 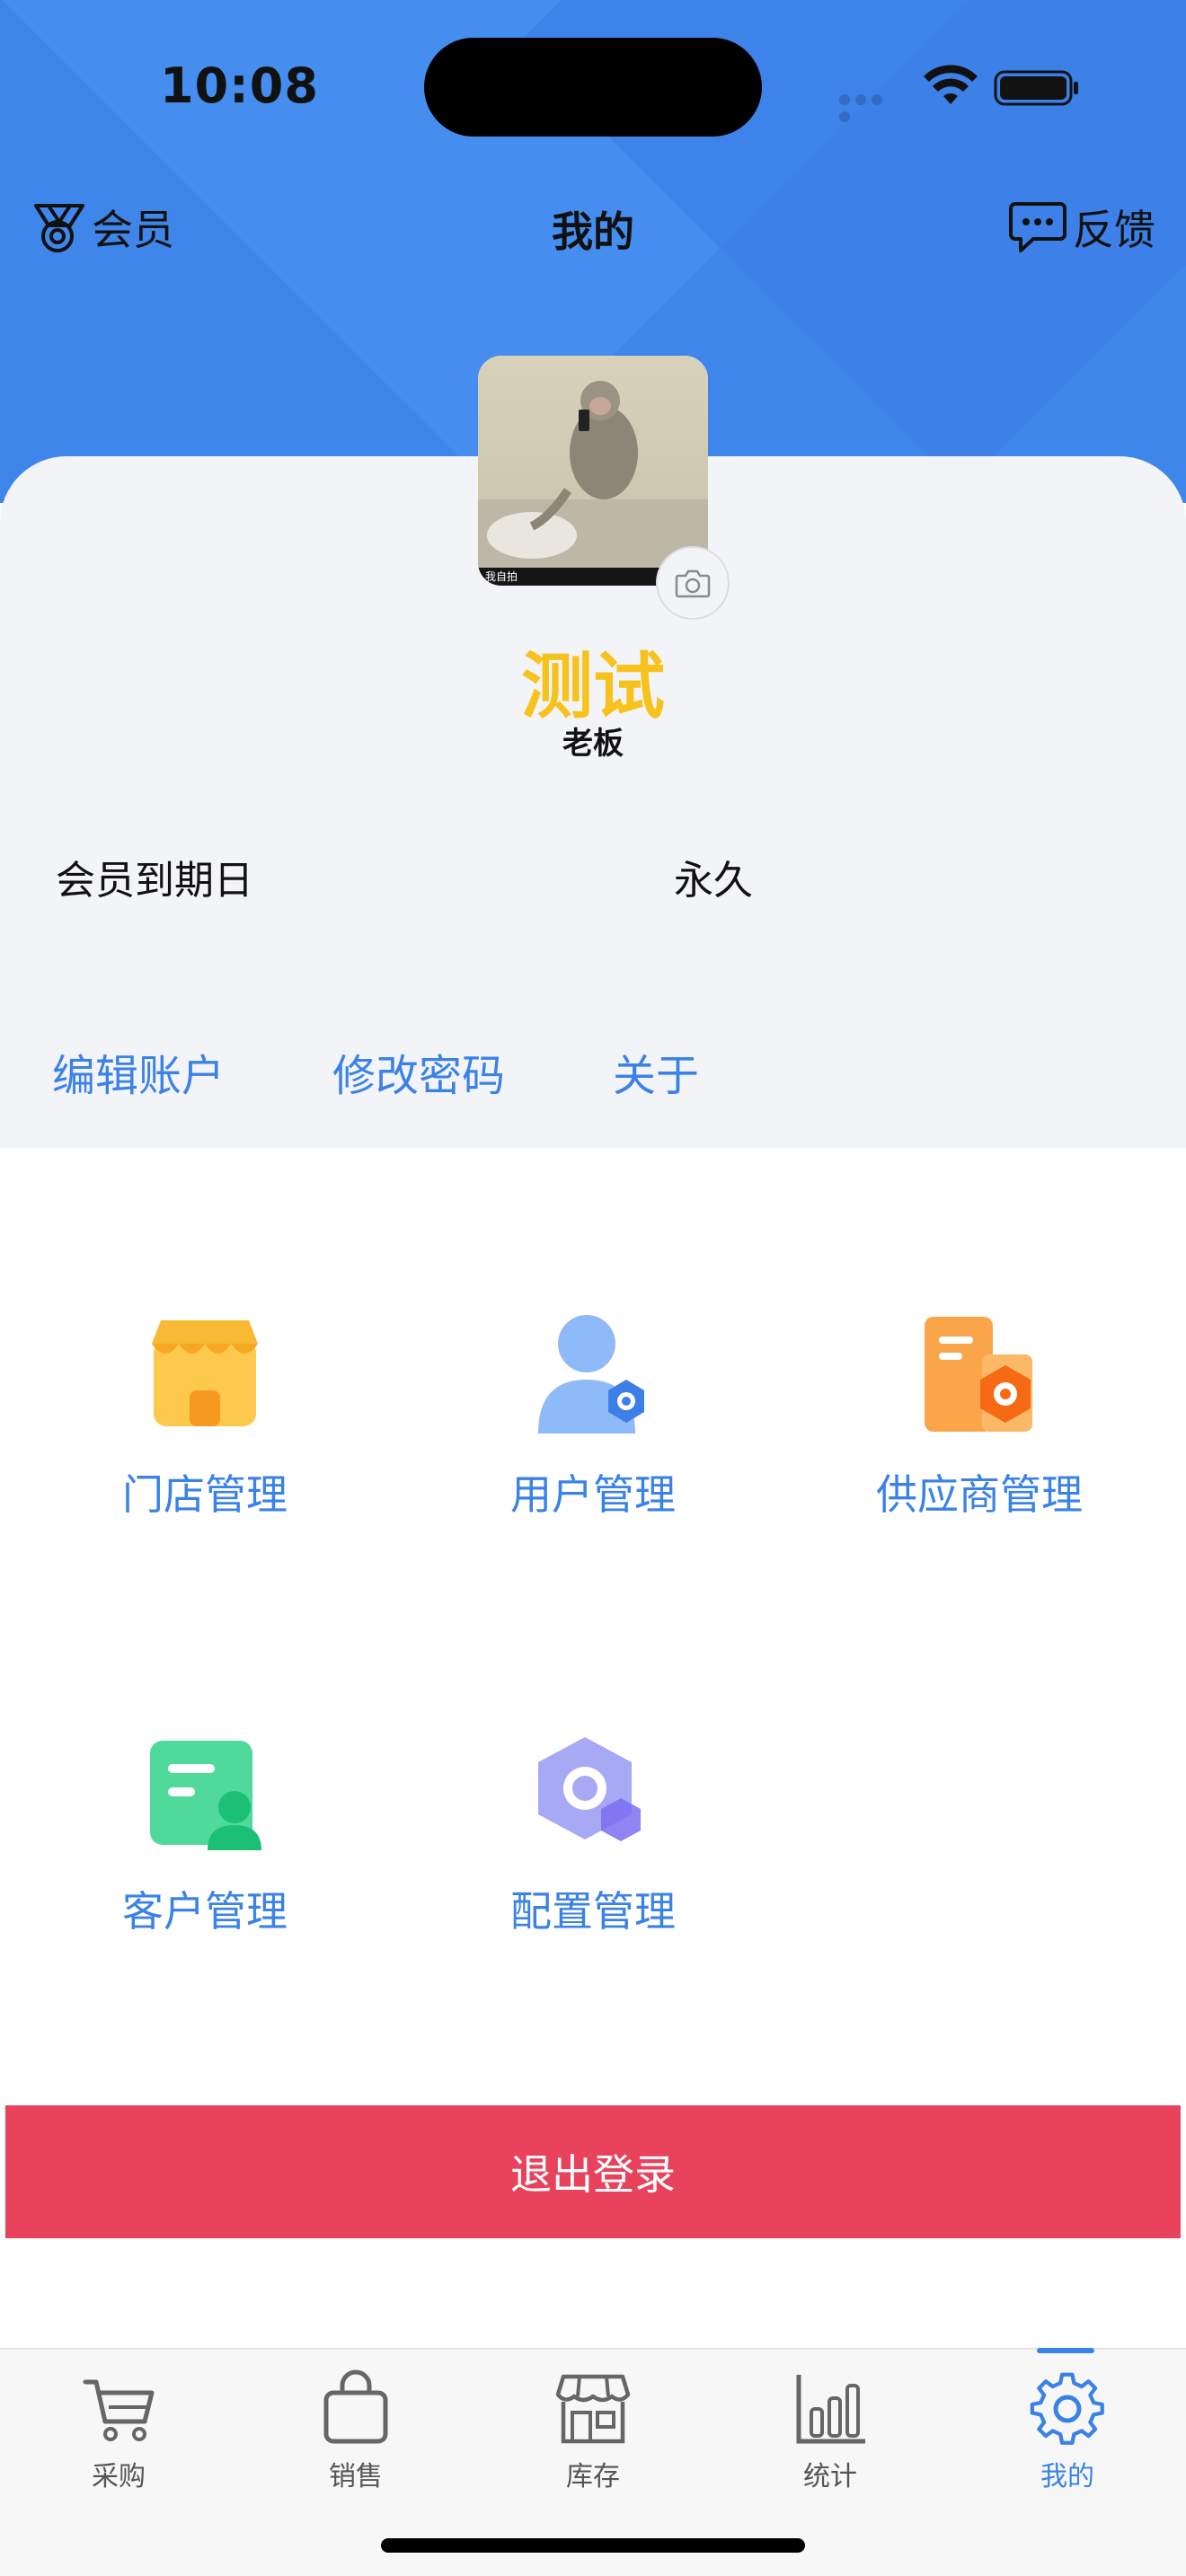 What do you see at coordinates (589, 1789) in the screenshot?
I see `config-icon` at bounding box center [589, 1789].